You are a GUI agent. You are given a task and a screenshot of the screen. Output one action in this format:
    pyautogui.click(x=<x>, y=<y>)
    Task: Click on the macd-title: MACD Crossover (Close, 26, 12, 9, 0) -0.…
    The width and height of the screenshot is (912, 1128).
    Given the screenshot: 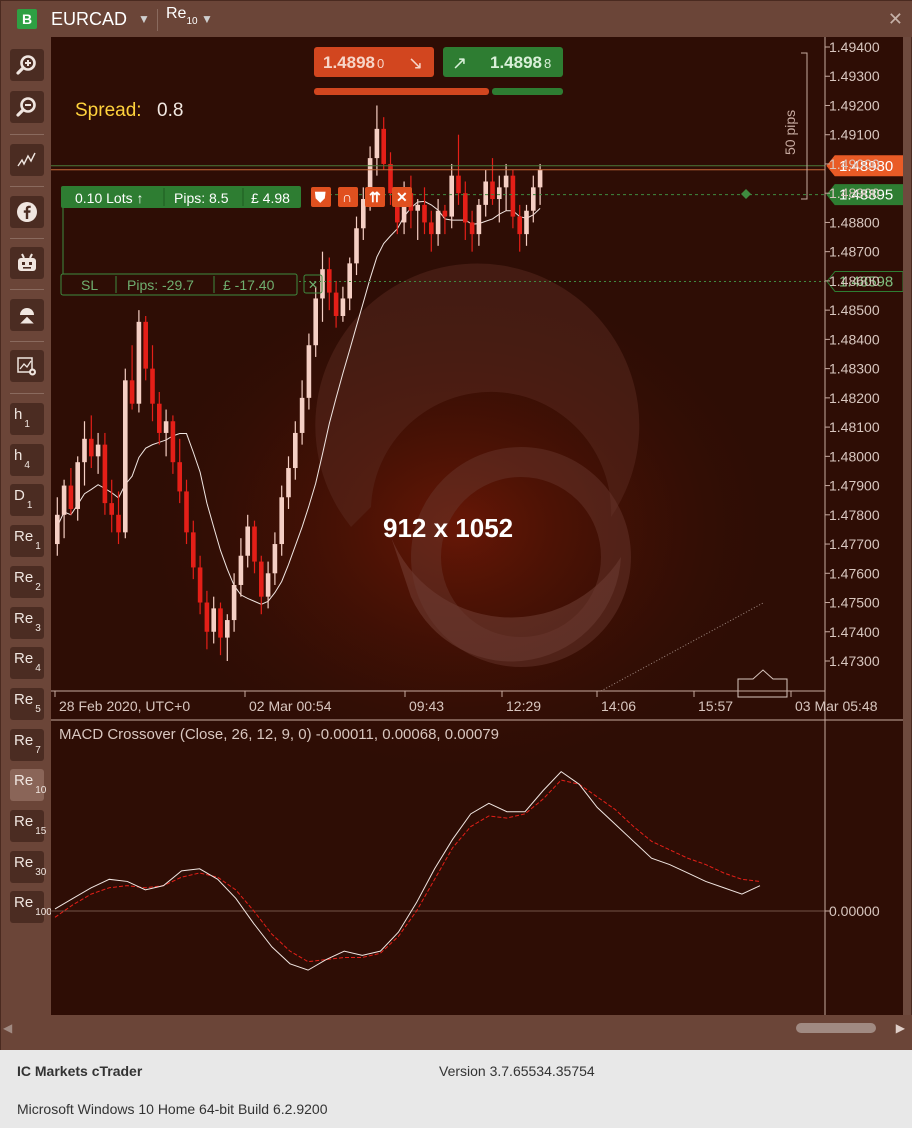 What is the action you would take?
    pyautogui.click(x=279, y=734)
    